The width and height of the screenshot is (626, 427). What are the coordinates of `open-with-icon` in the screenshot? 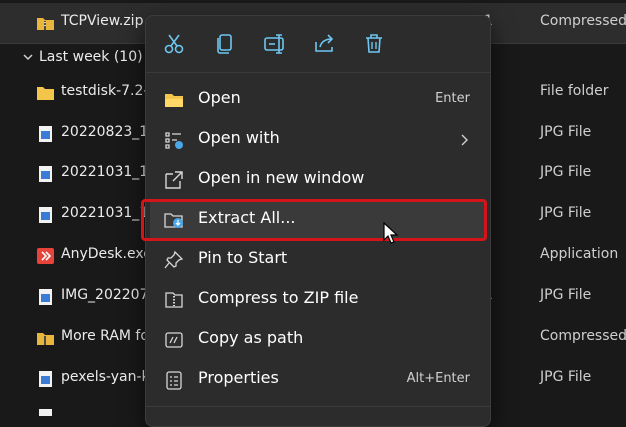 It's located at (174, 140).